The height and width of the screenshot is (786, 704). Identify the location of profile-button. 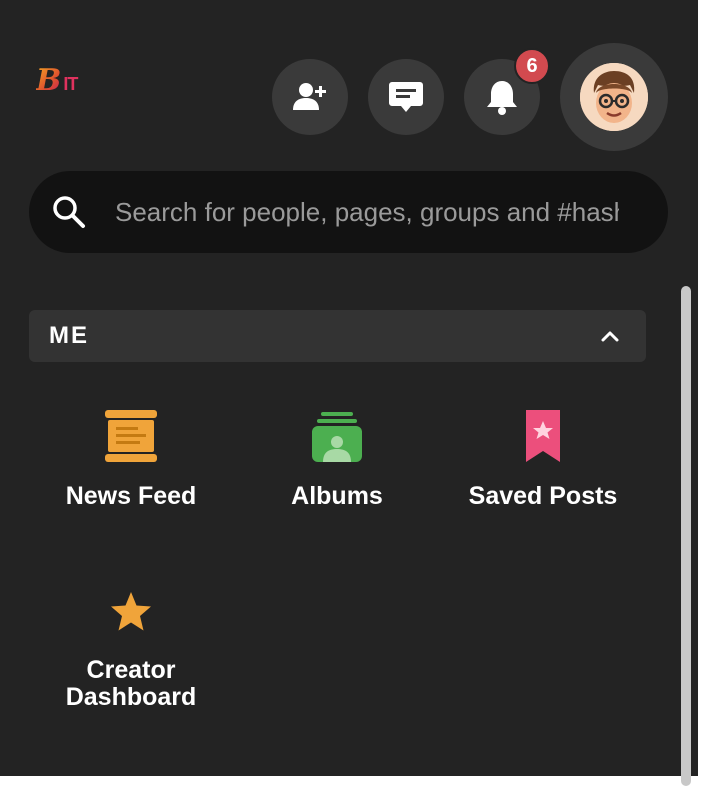
(614, 97).